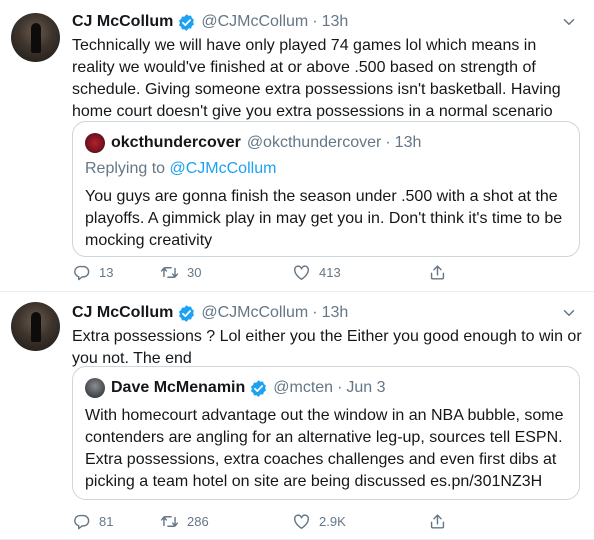  What do you see at coordinates (226, 272) in the screenshot?
I see `retweet-button: 30` at bounding box center [226, 272].